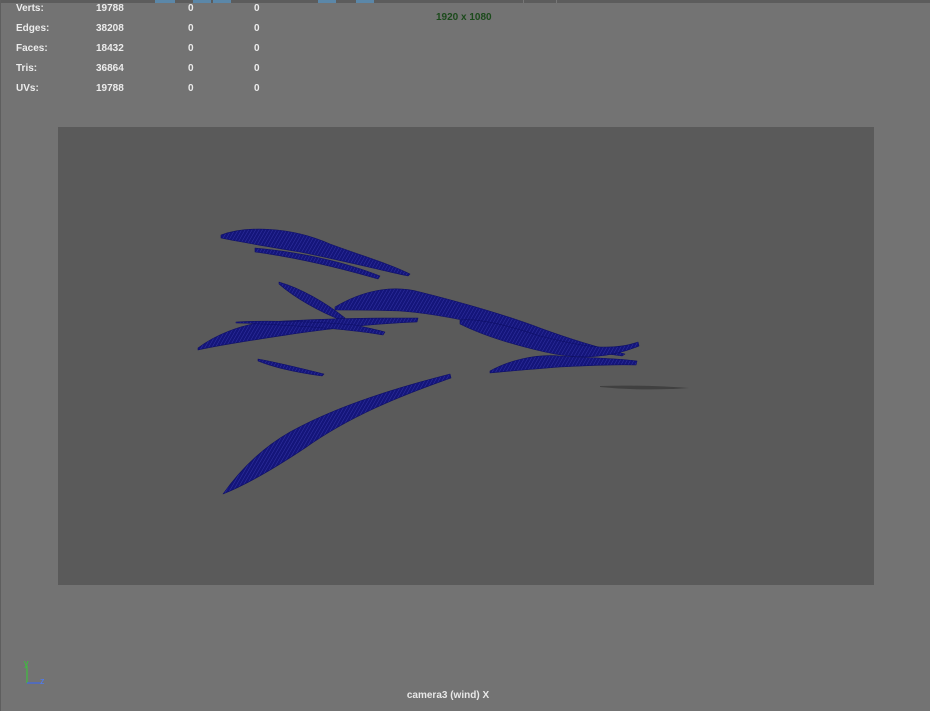  What do you see at coordinates (34, 672) in the screenshot?
I see `axis-gizmo-icon: y z` at bounding box center [34, 672].